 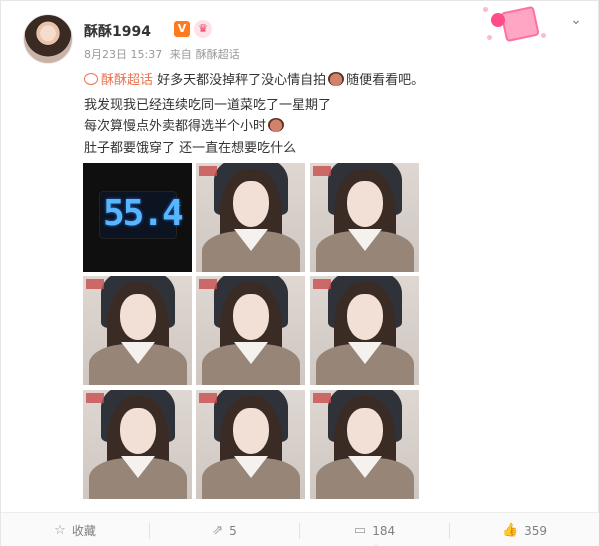 What do you see at coordinates (117, 31) in the screenshot?
I see `username: 酥酥1994` at bounding box center [117, 31].